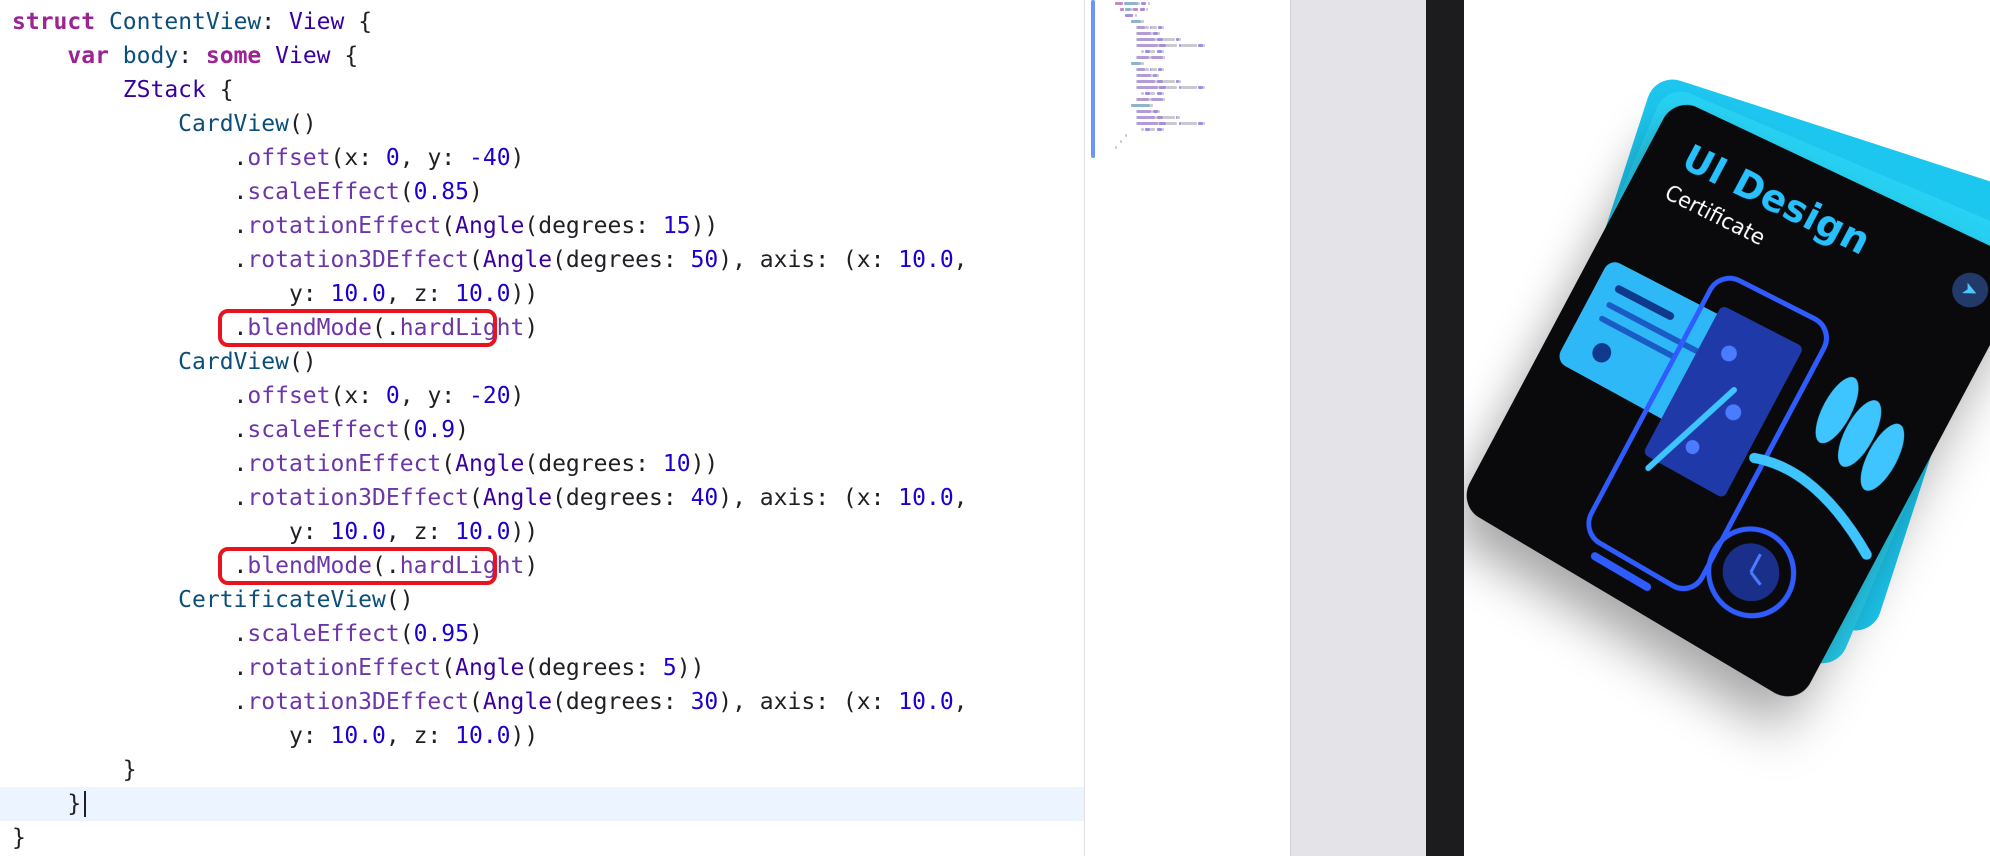 This screenshot has height=856, width=1990. What do you see at coordinates (542, 634) in the screenshot?
I see `code-line-19: .scaleEffect(0.95)` at bounding box center [542, 634].